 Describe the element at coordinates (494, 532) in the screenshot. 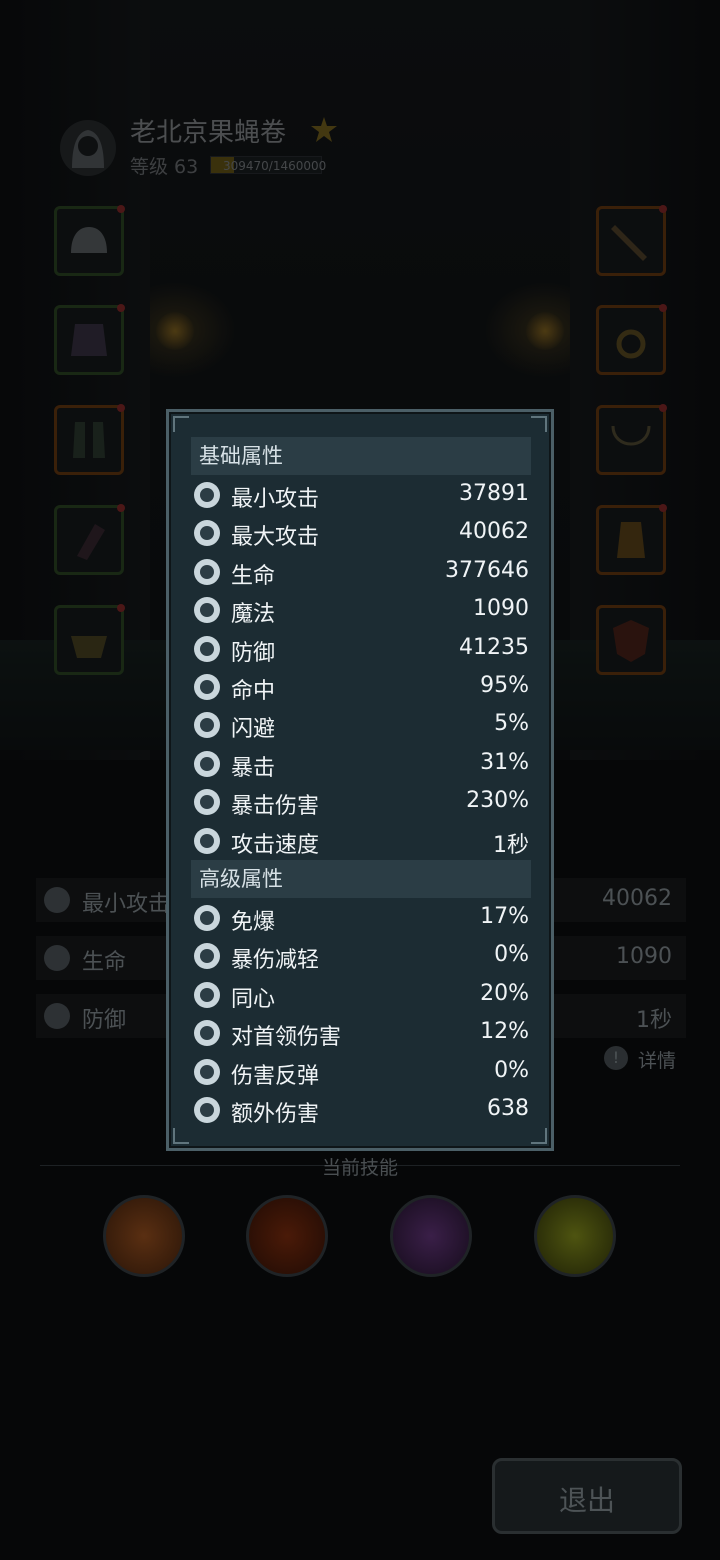

I see `stat-value: 40062` at that location.